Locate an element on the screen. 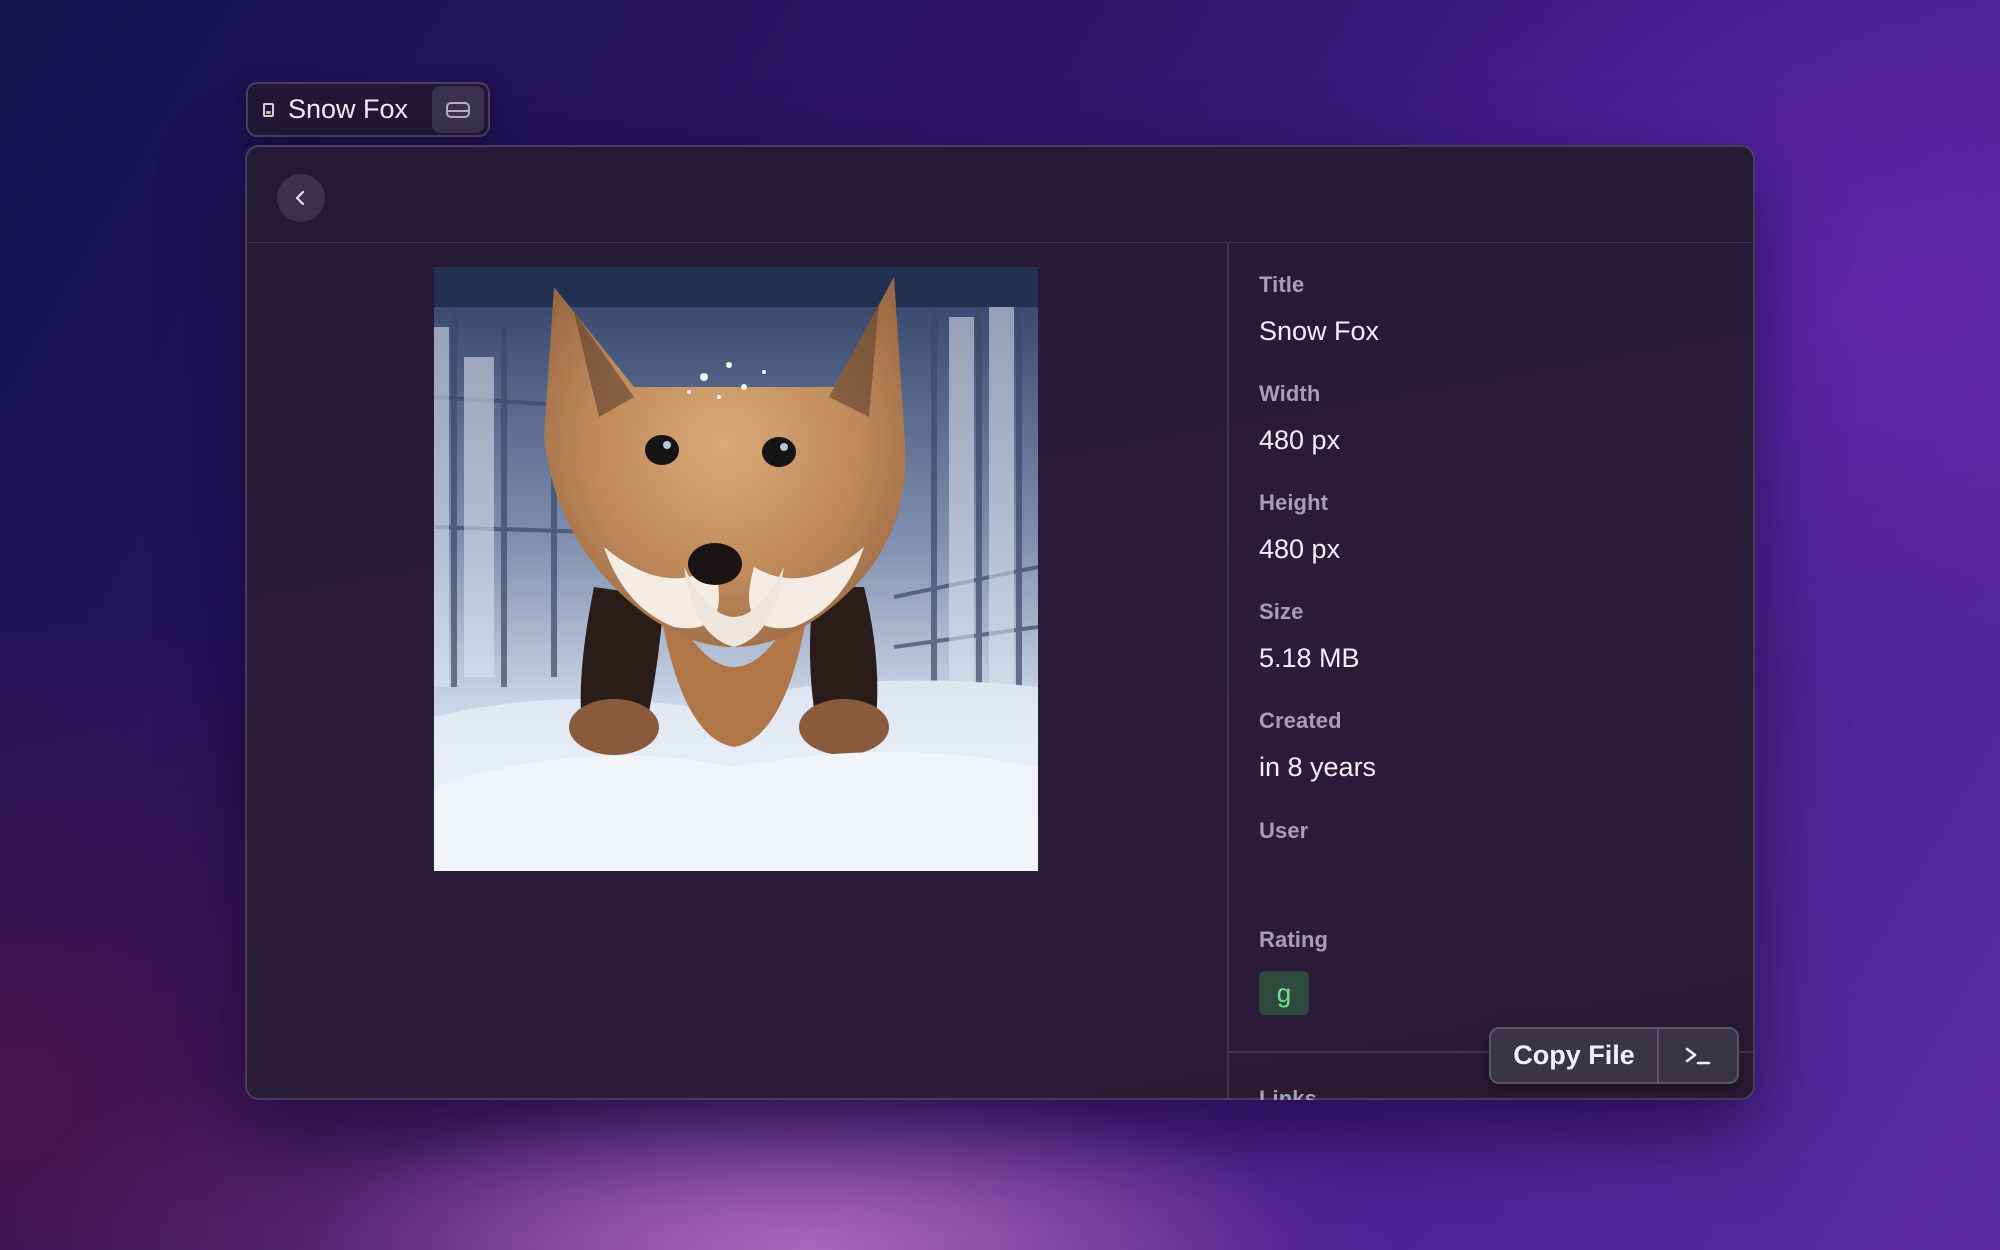  meta-height-label: Height is located at coordinates (1294, 502).